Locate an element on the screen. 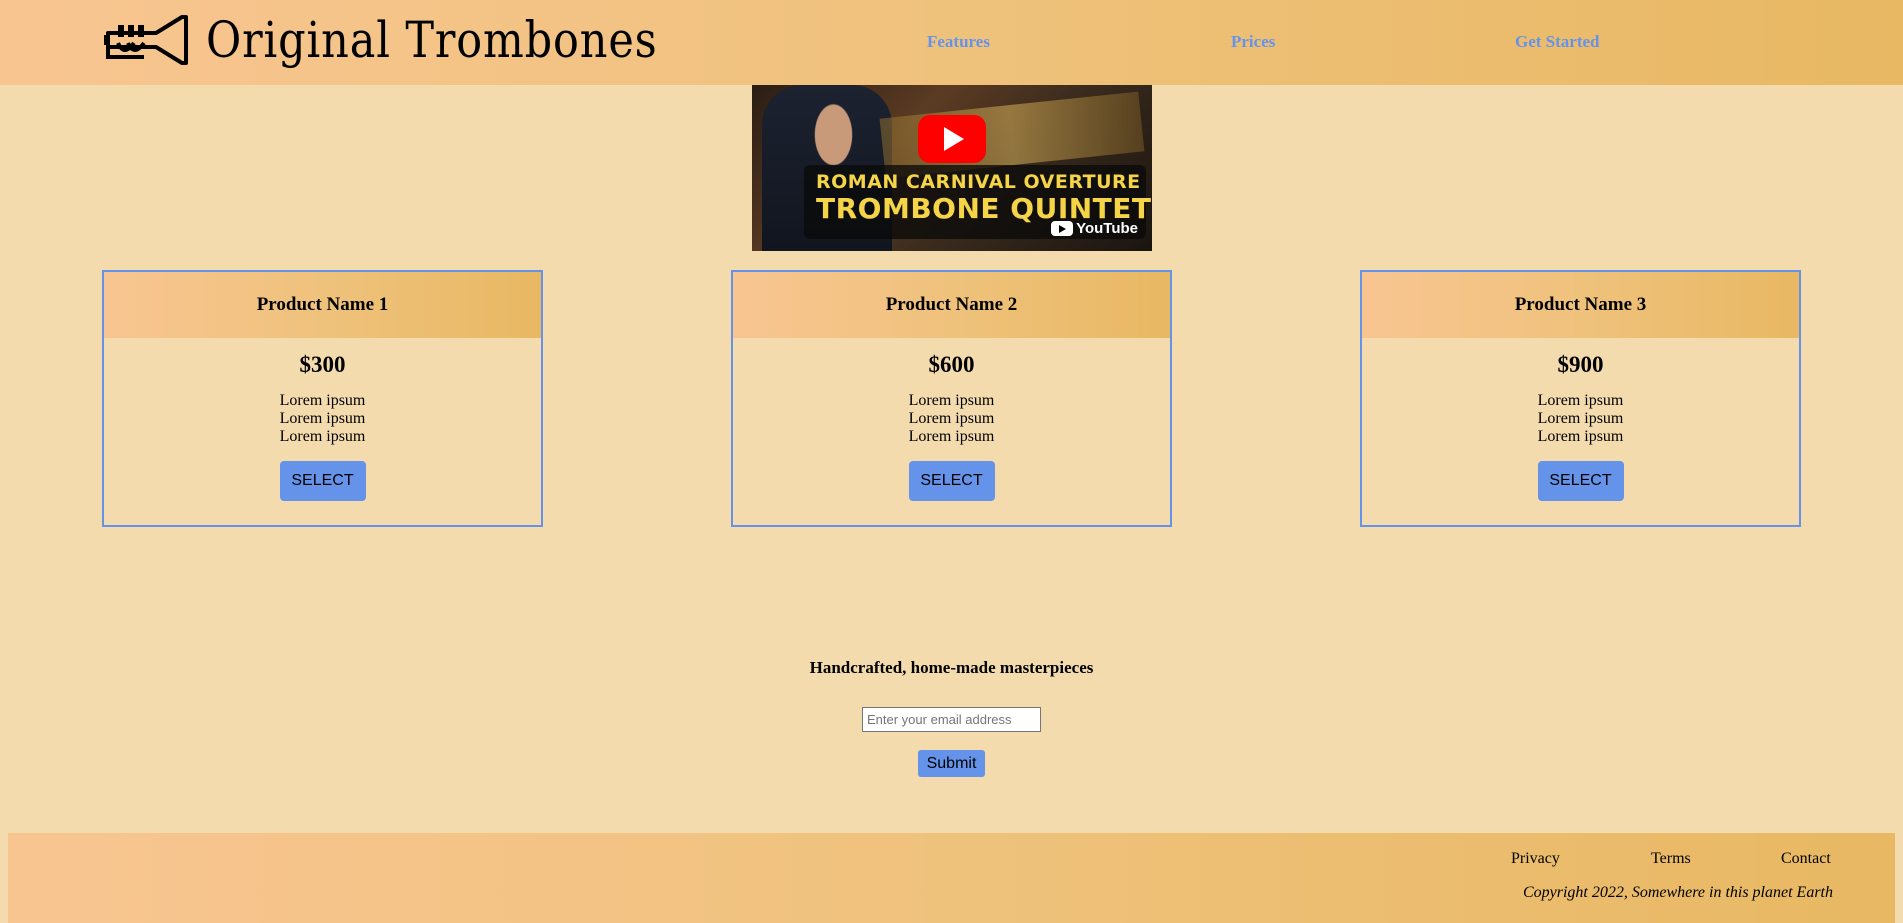 Image resolution: width=1903 pixels, height=923 pixels. product-name: Product Name 3 is located at coordinates (1580, 305).